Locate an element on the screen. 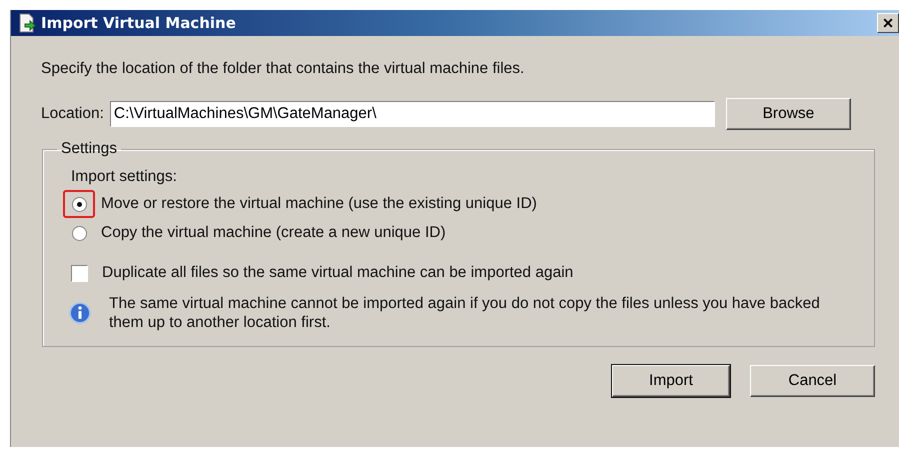 The width and height of the screenshot is (899, 452). checkbox-label: Duplicate all files so the same virtual machine can be imported again is located at coordinates (338, 273).